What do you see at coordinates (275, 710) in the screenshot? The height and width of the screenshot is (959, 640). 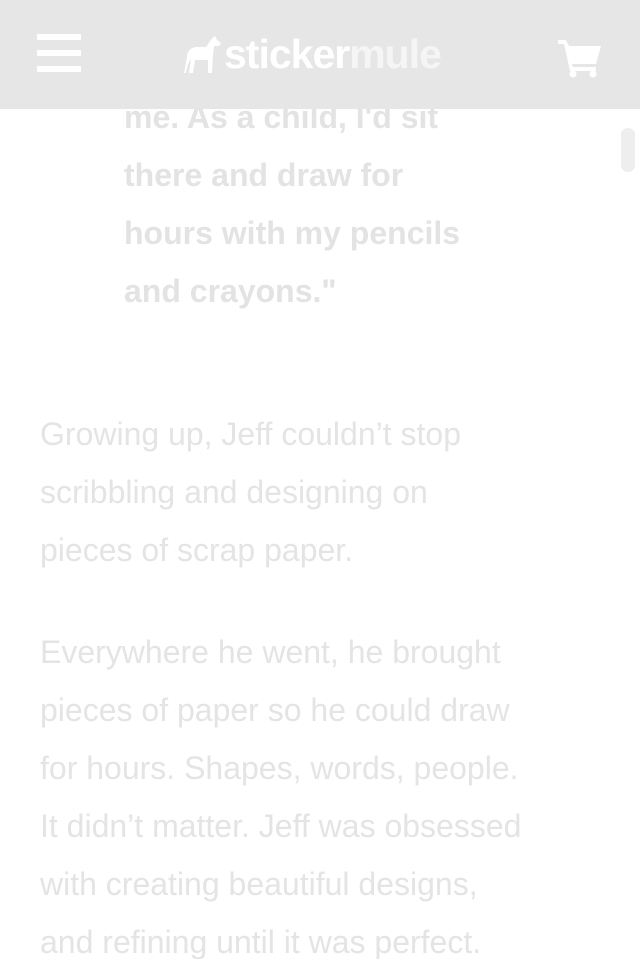 I see `paragraph-line: pieces of paper so he could draw` at bounding box center [275, 710].